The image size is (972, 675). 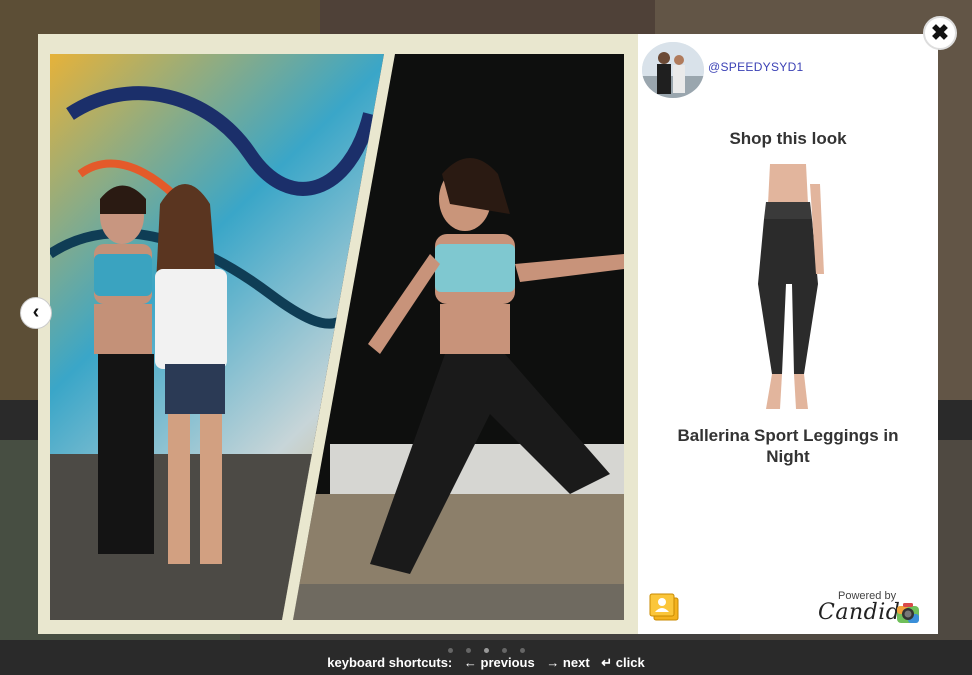 I want to click on avatar-image, so click(x=673, y=70).